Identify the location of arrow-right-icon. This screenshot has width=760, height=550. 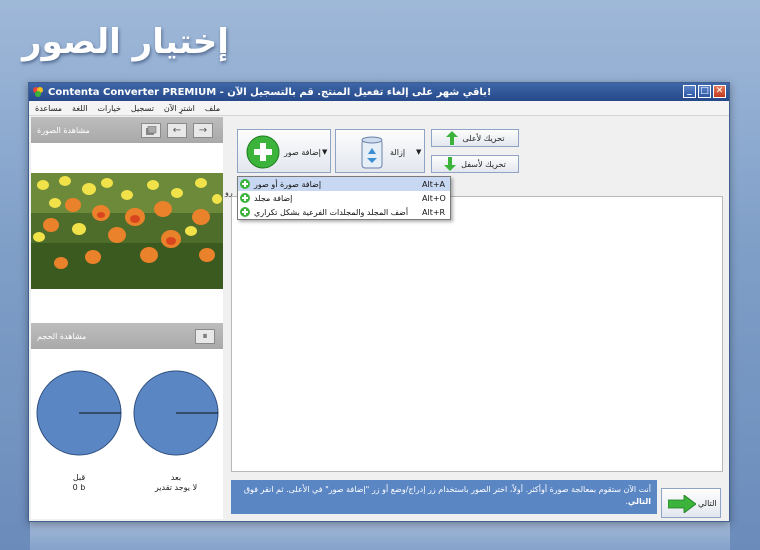
(682, 504).